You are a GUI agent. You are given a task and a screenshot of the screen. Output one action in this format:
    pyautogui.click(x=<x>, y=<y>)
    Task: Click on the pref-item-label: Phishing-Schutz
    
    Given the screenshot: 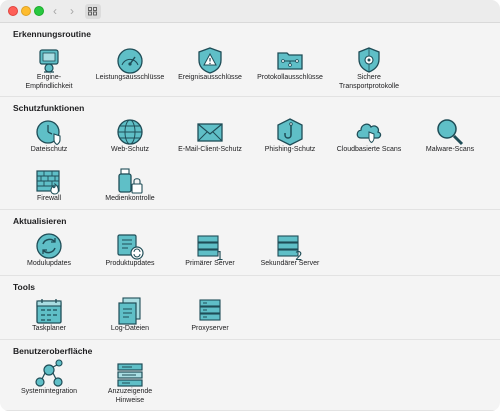 What is the action you would take?
    pyautogui.click(x=290, y=149)
    